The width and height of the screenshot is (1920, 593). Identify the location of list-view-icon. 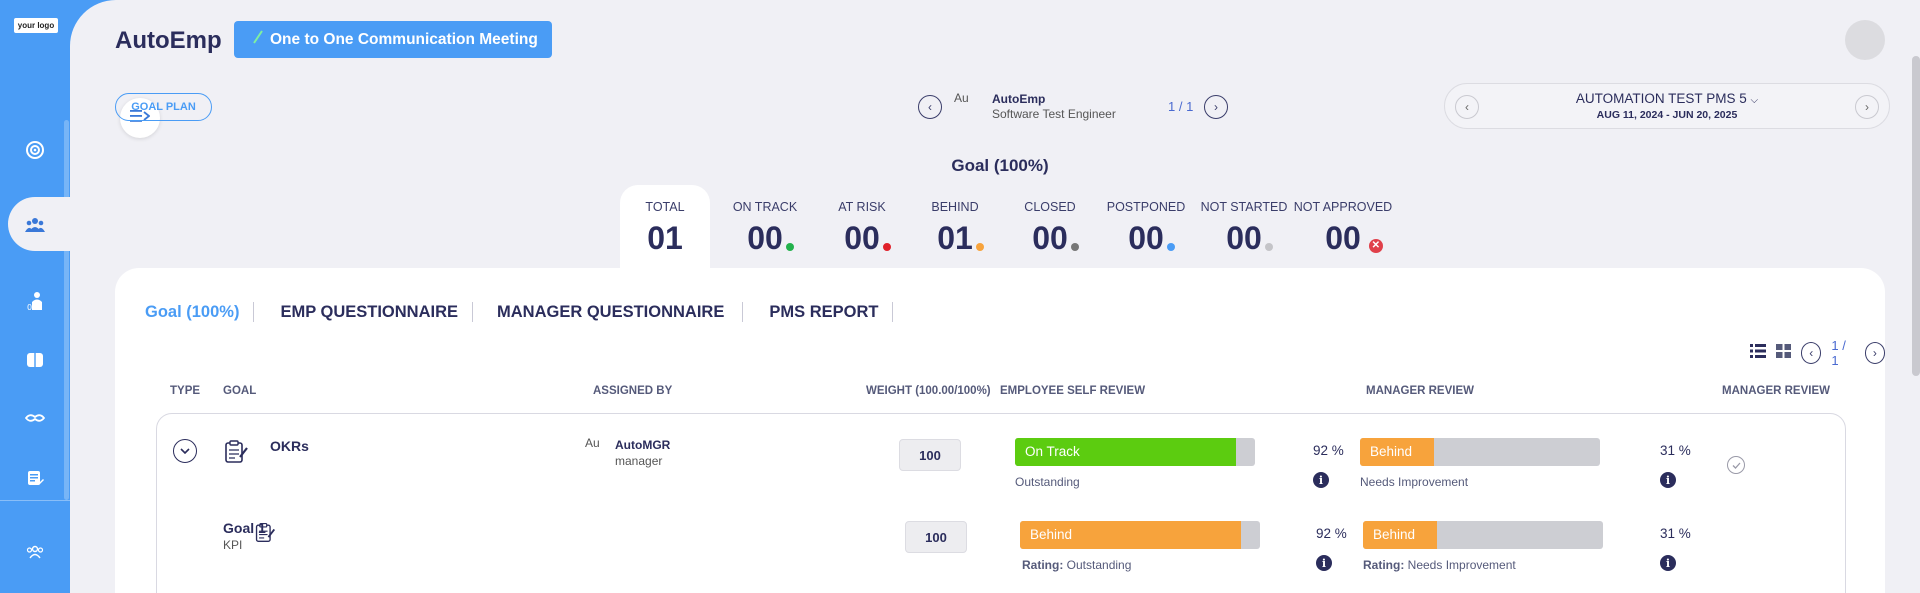
(1758, 353).